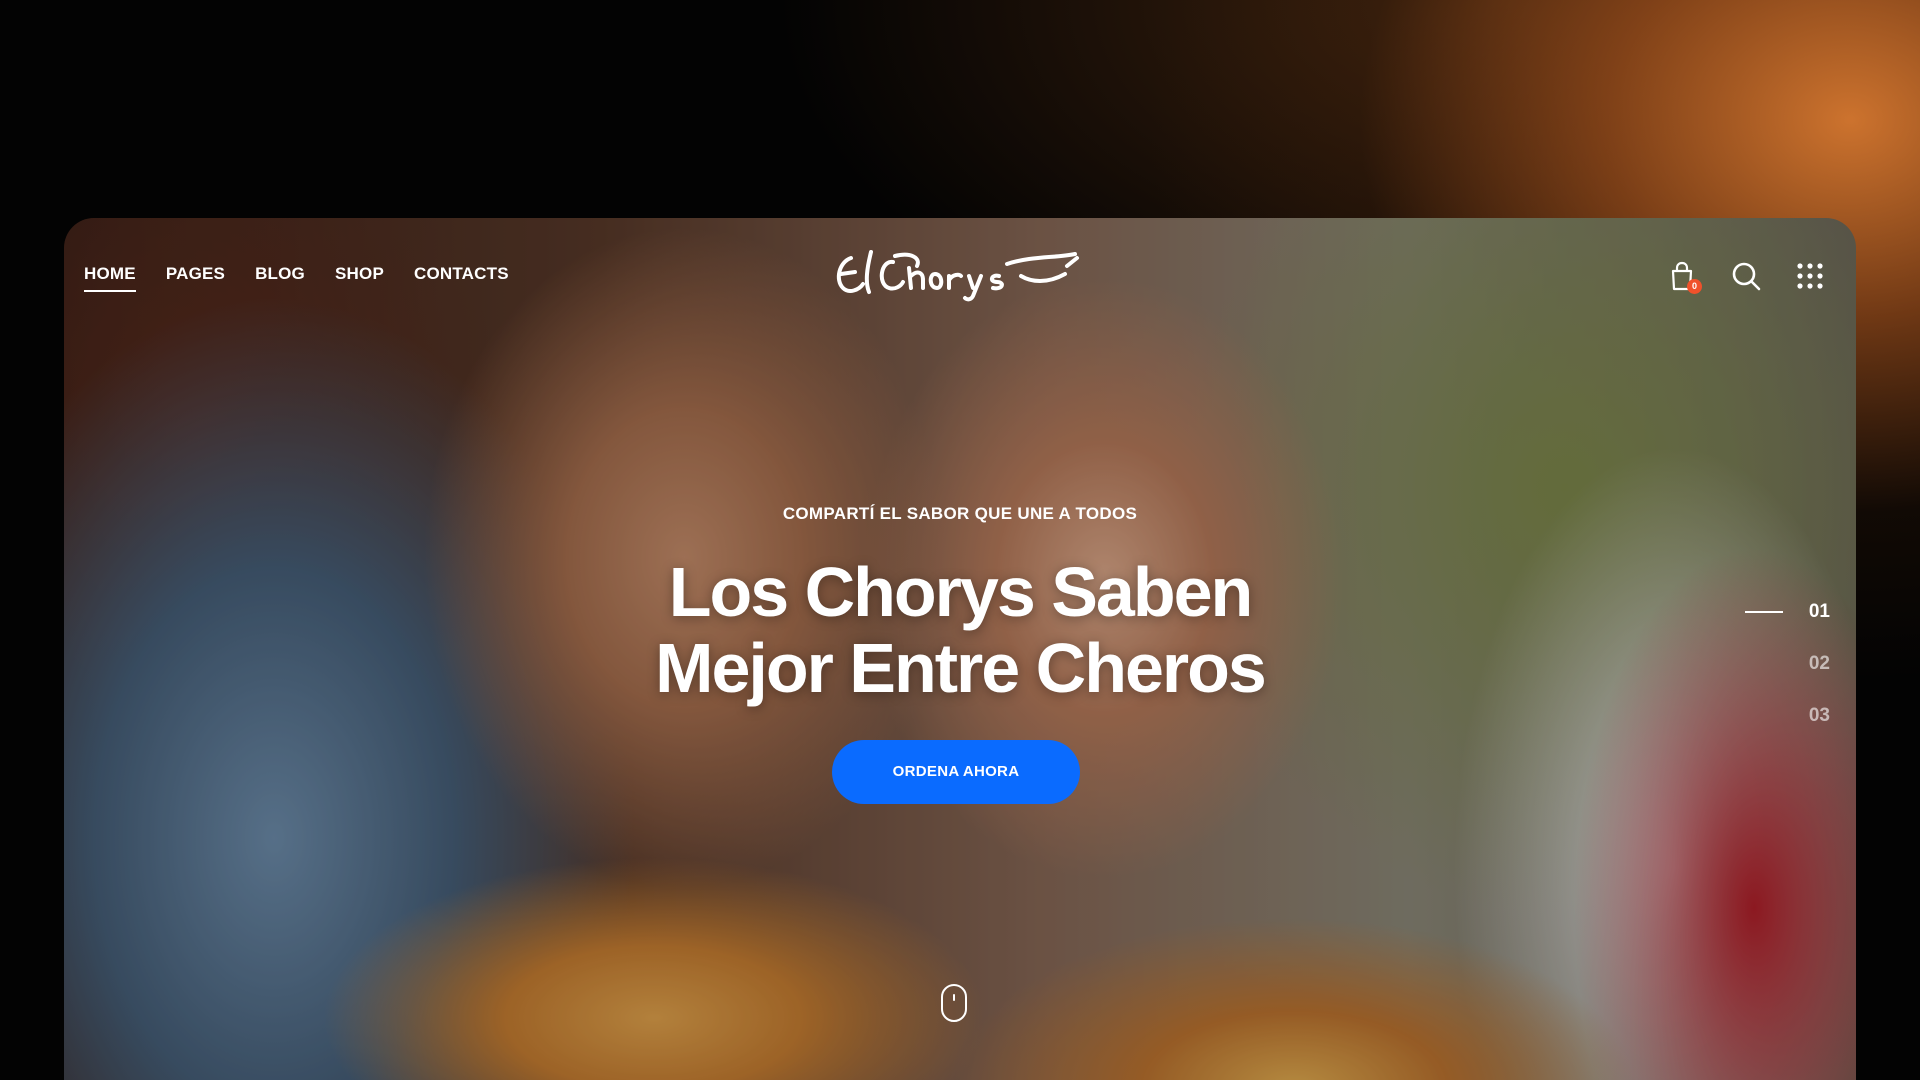 The image size is (1920, 1080). I want to click on search-icon, so click(1746, 276).